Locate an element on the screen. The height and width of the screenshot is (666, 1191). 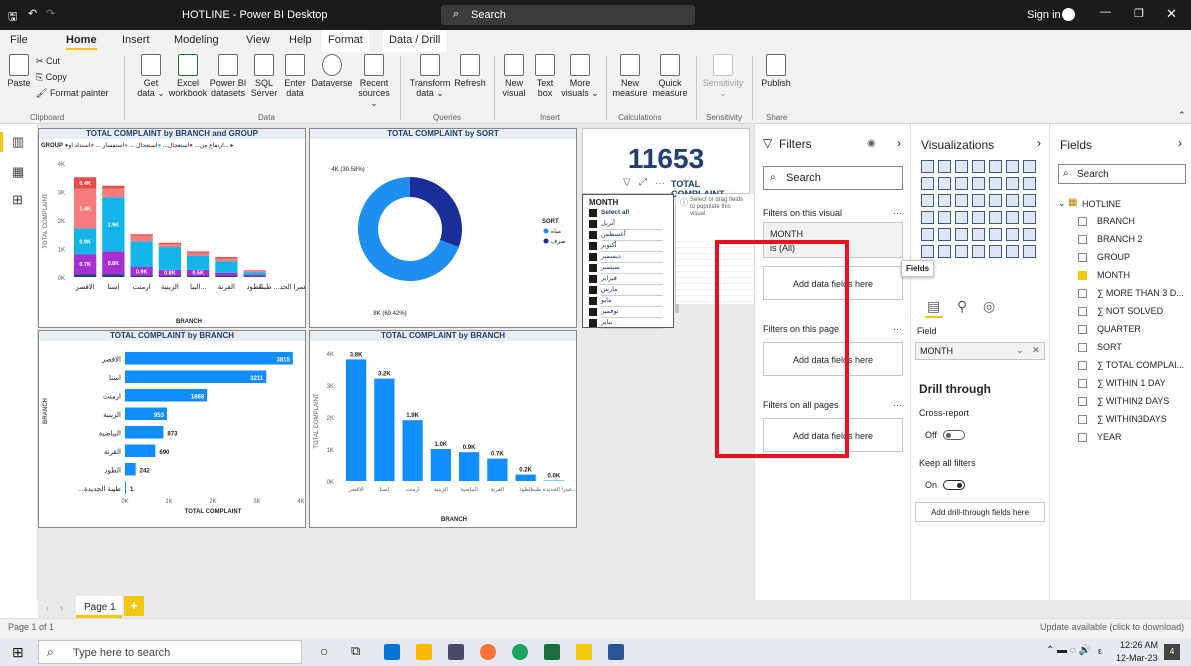
menu-view: View is located at coordinates (258, 40).